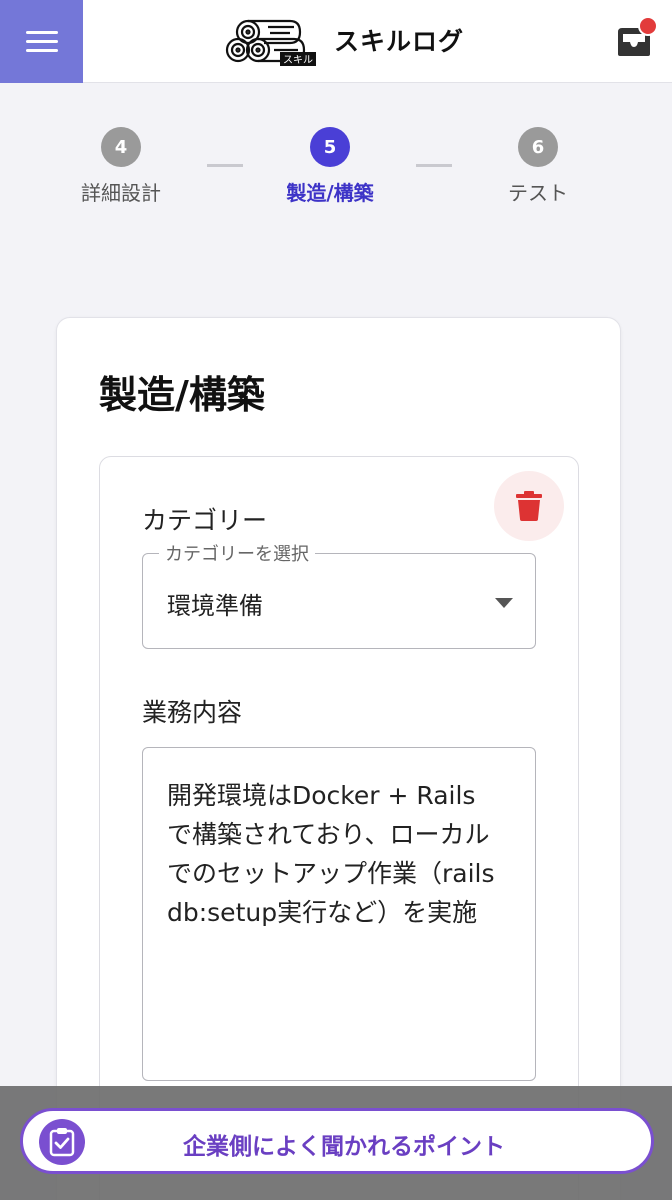 The height and width of the screenshot is (1200, 672). Describe the element at coordinates (330, 147) in the screenshot. I see `step-number: 5` at that location.